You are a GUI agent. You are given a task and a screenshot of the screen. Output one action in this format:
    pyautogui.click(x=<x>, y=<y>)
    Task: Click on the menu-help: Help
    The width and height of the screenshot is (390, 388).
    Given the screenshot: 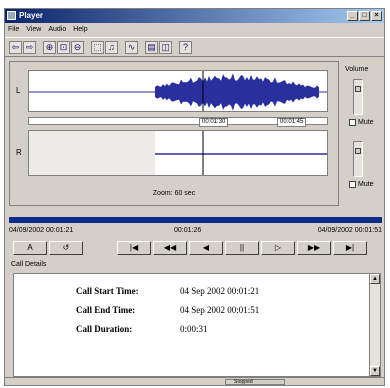 What is the action you would take?
    pyautogui.click(x=80, y=30)
    